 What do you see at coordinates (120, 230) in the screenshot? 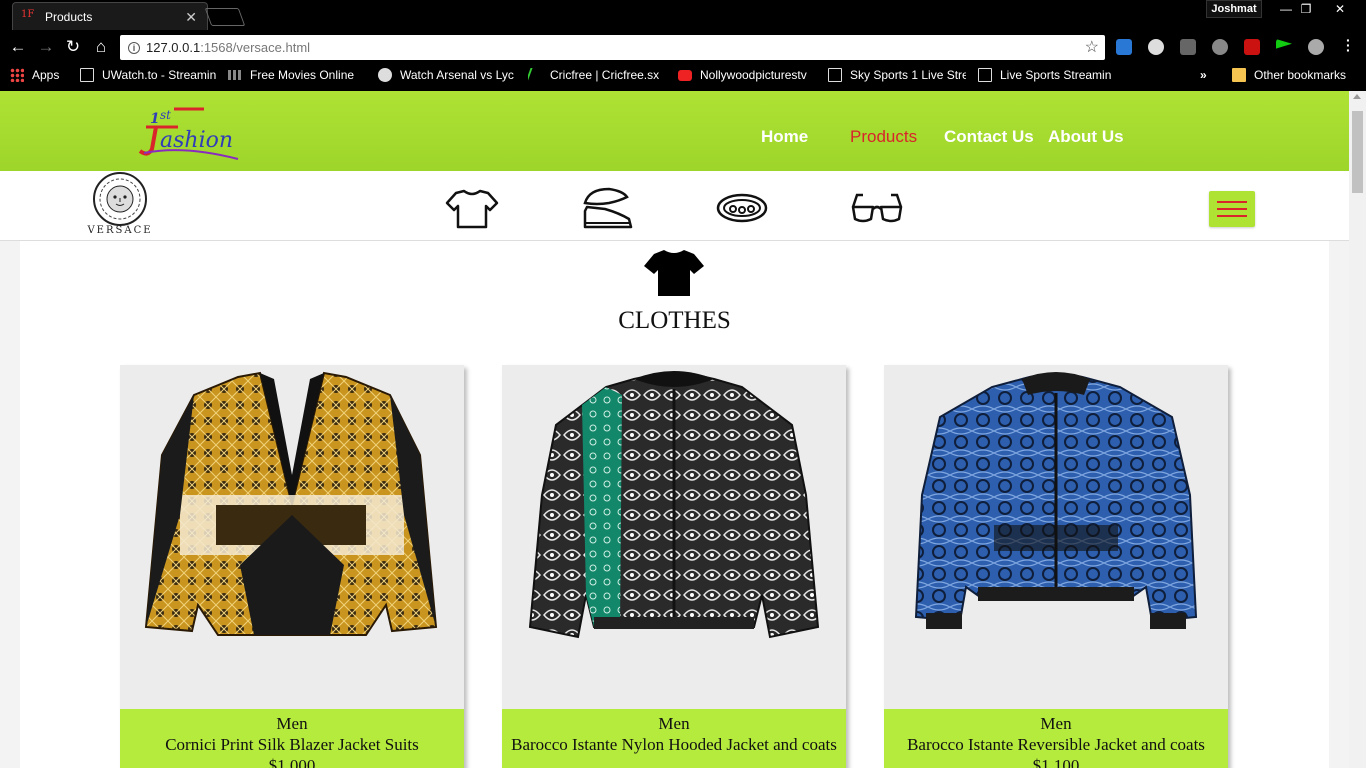
I see `brand-name: VERSACE` at bounding box center [120, 230].